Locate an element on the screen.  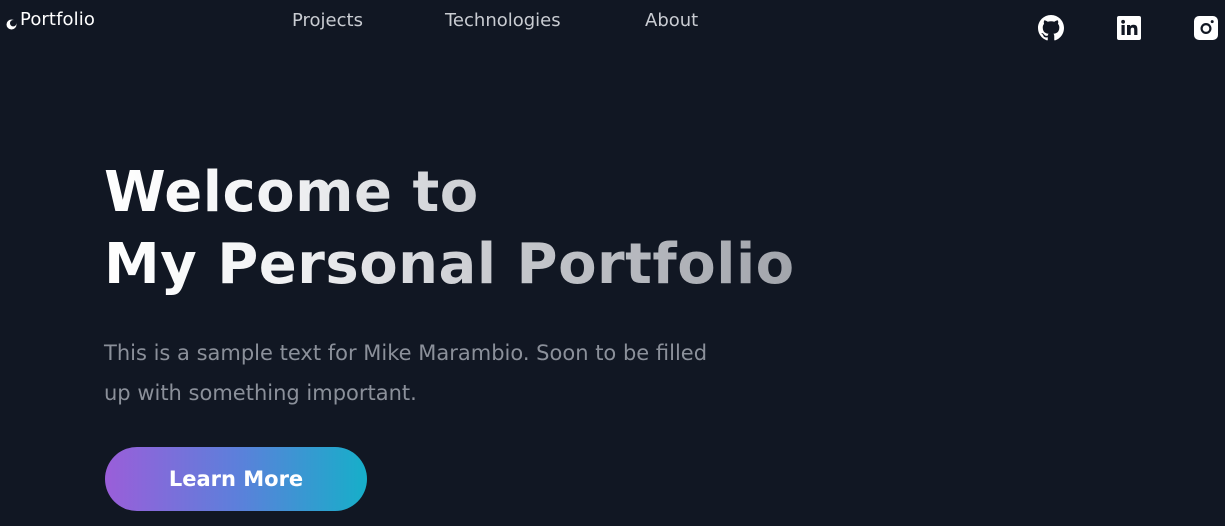
nav-link-projects: Projects is located at coordinates (327, 20).